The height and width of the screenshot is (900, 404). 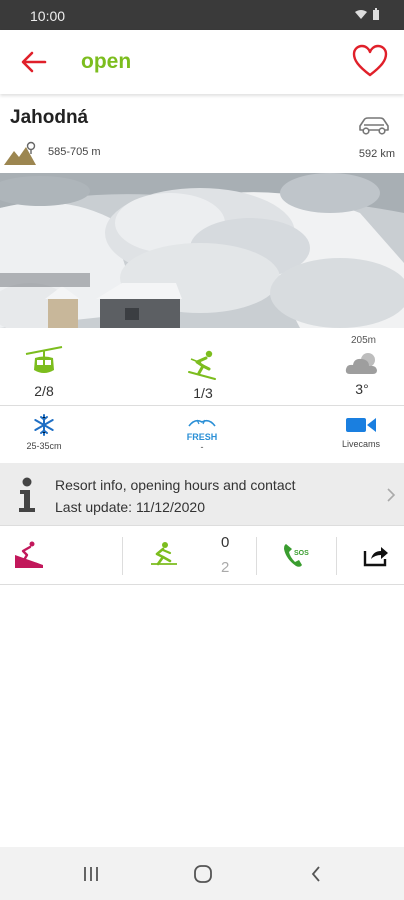 What do you see at coordinates (44, 425) in the screenshot?
I see `snowflake-icon` at bounding box center [44, 425].